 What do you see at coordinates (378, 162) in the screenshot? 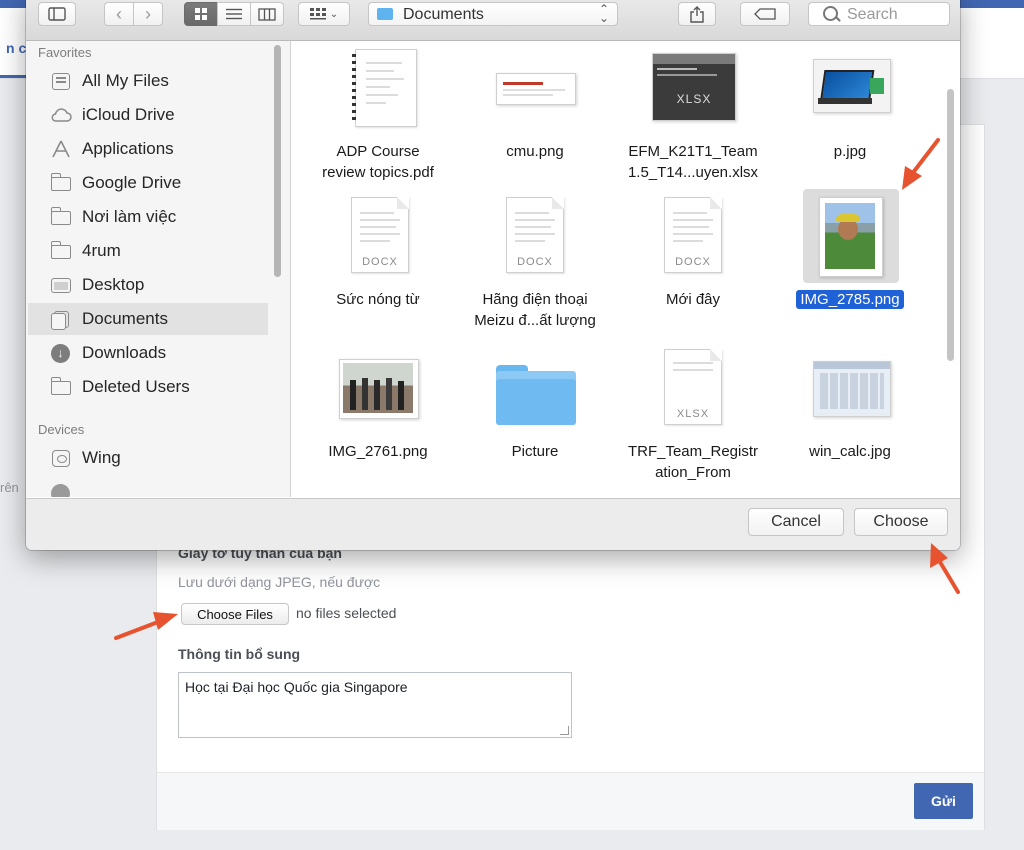
I see `file-name: ADP Course review topics.pdf` at bounding box center [378, 162].